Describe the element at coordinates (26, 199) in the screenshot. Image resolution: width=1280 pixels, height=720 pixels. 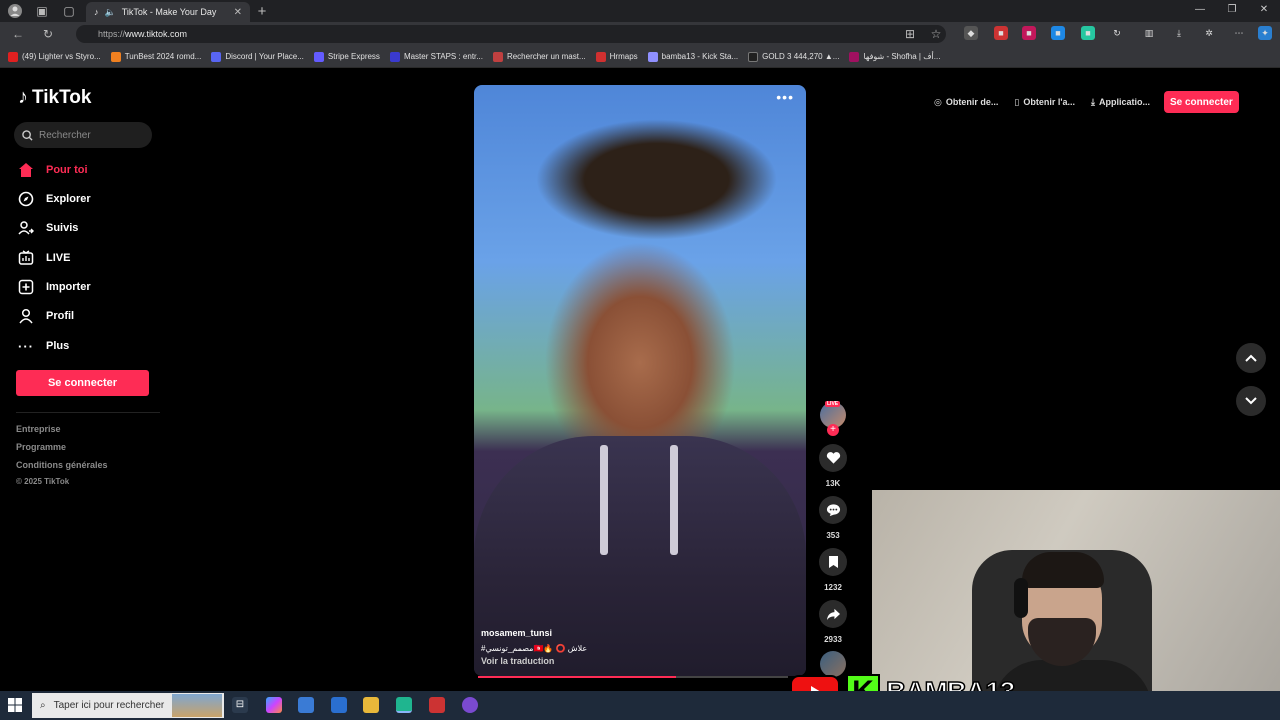
I see `compass-icon` at that location.